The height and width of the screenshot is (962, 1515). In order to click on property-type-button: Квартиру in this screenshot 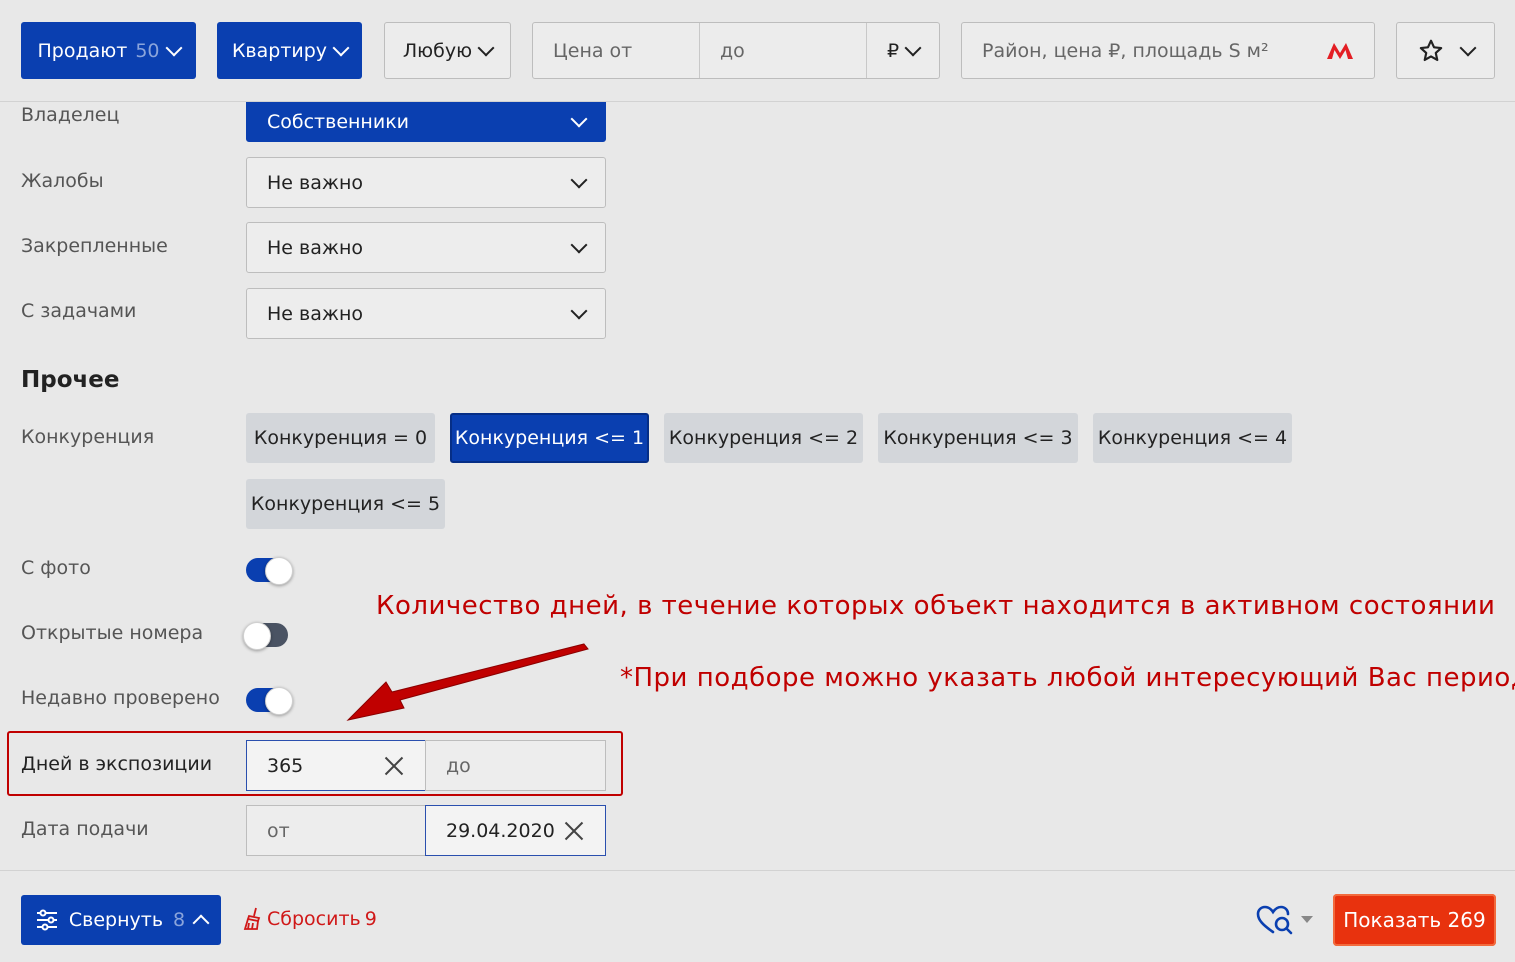, I will do `click(289, 50)`.